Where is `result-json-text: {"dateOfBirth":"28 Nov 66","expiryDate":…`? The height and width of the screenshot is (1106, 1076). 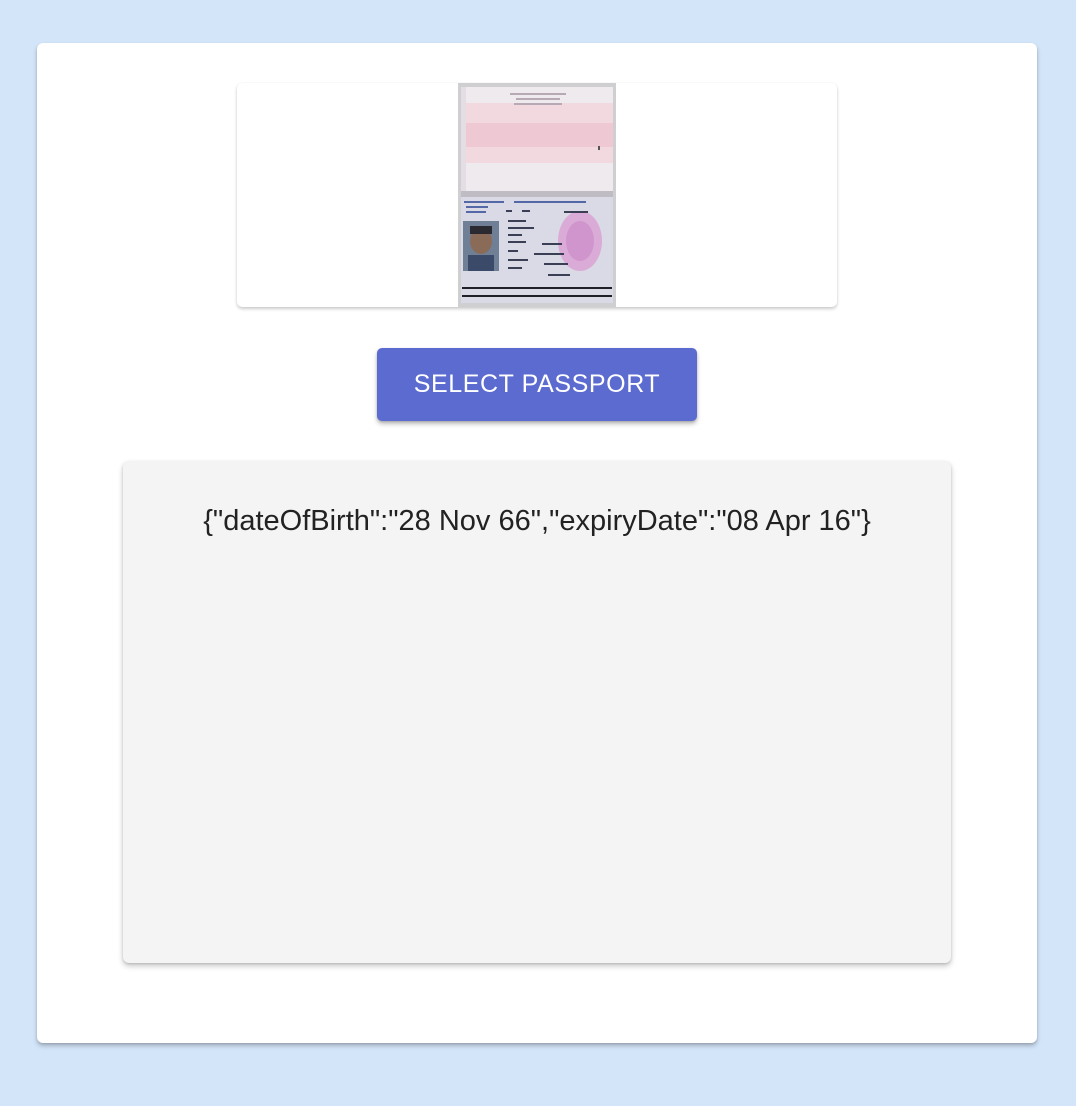
result-json-text: {"dateOfBirth":"28 Nov 66","expiryDate":… is located at coordinates (537, 521).